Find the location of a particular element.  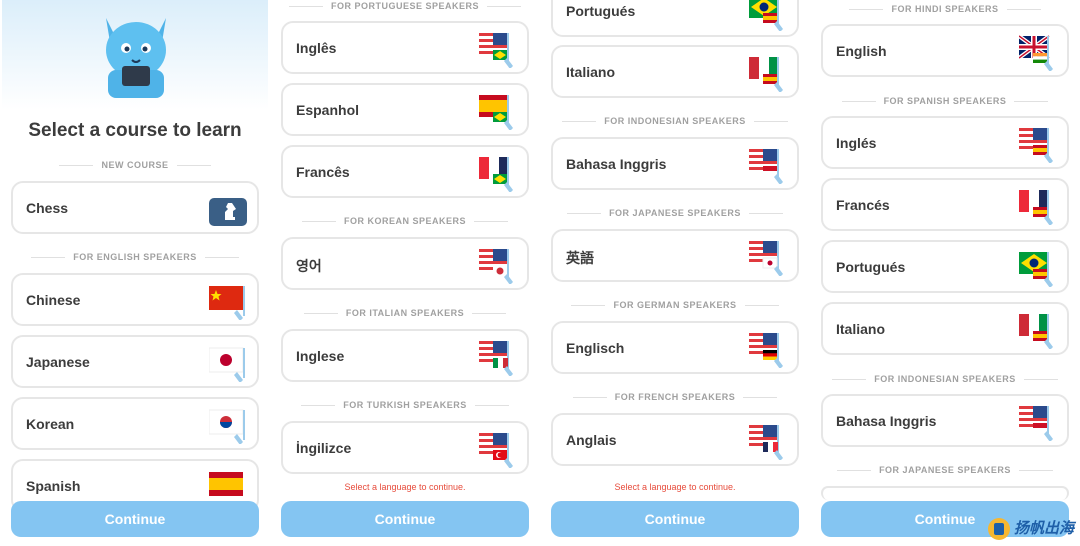

course-label: Inglês is located at coordinates (316, 48).